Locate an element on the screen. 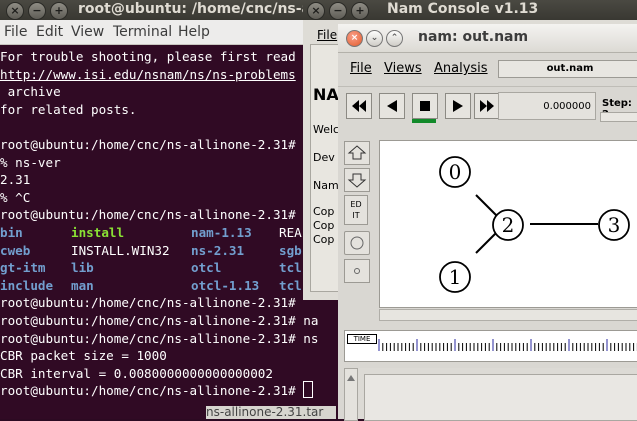 The height and width of the screenshot is (421, 637). terminal-text: % ns-ver is located at coordinates (30, 162).